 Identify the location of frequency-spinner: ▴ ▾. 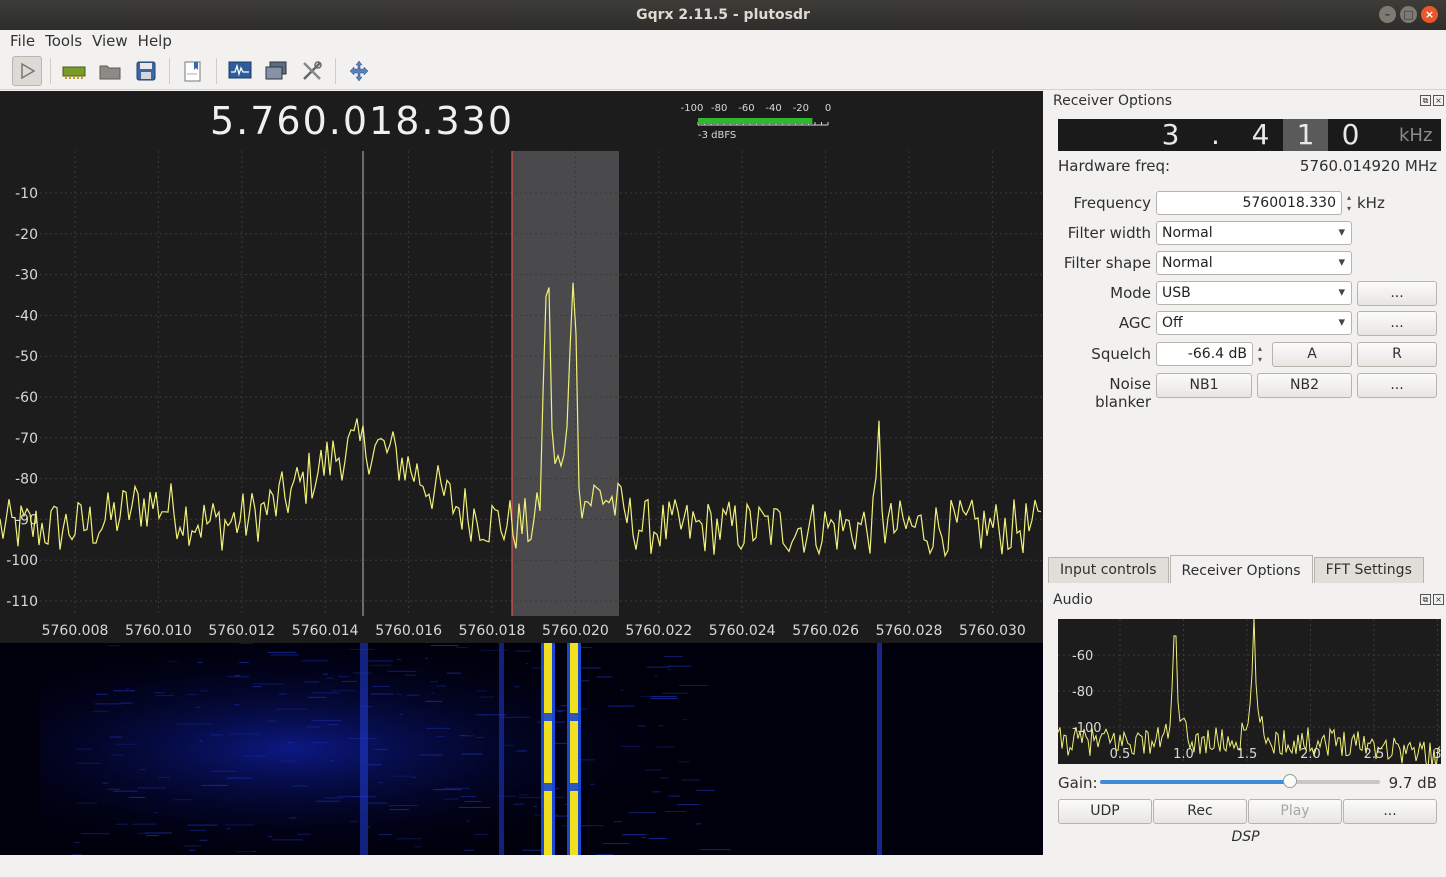
(1349, 204).